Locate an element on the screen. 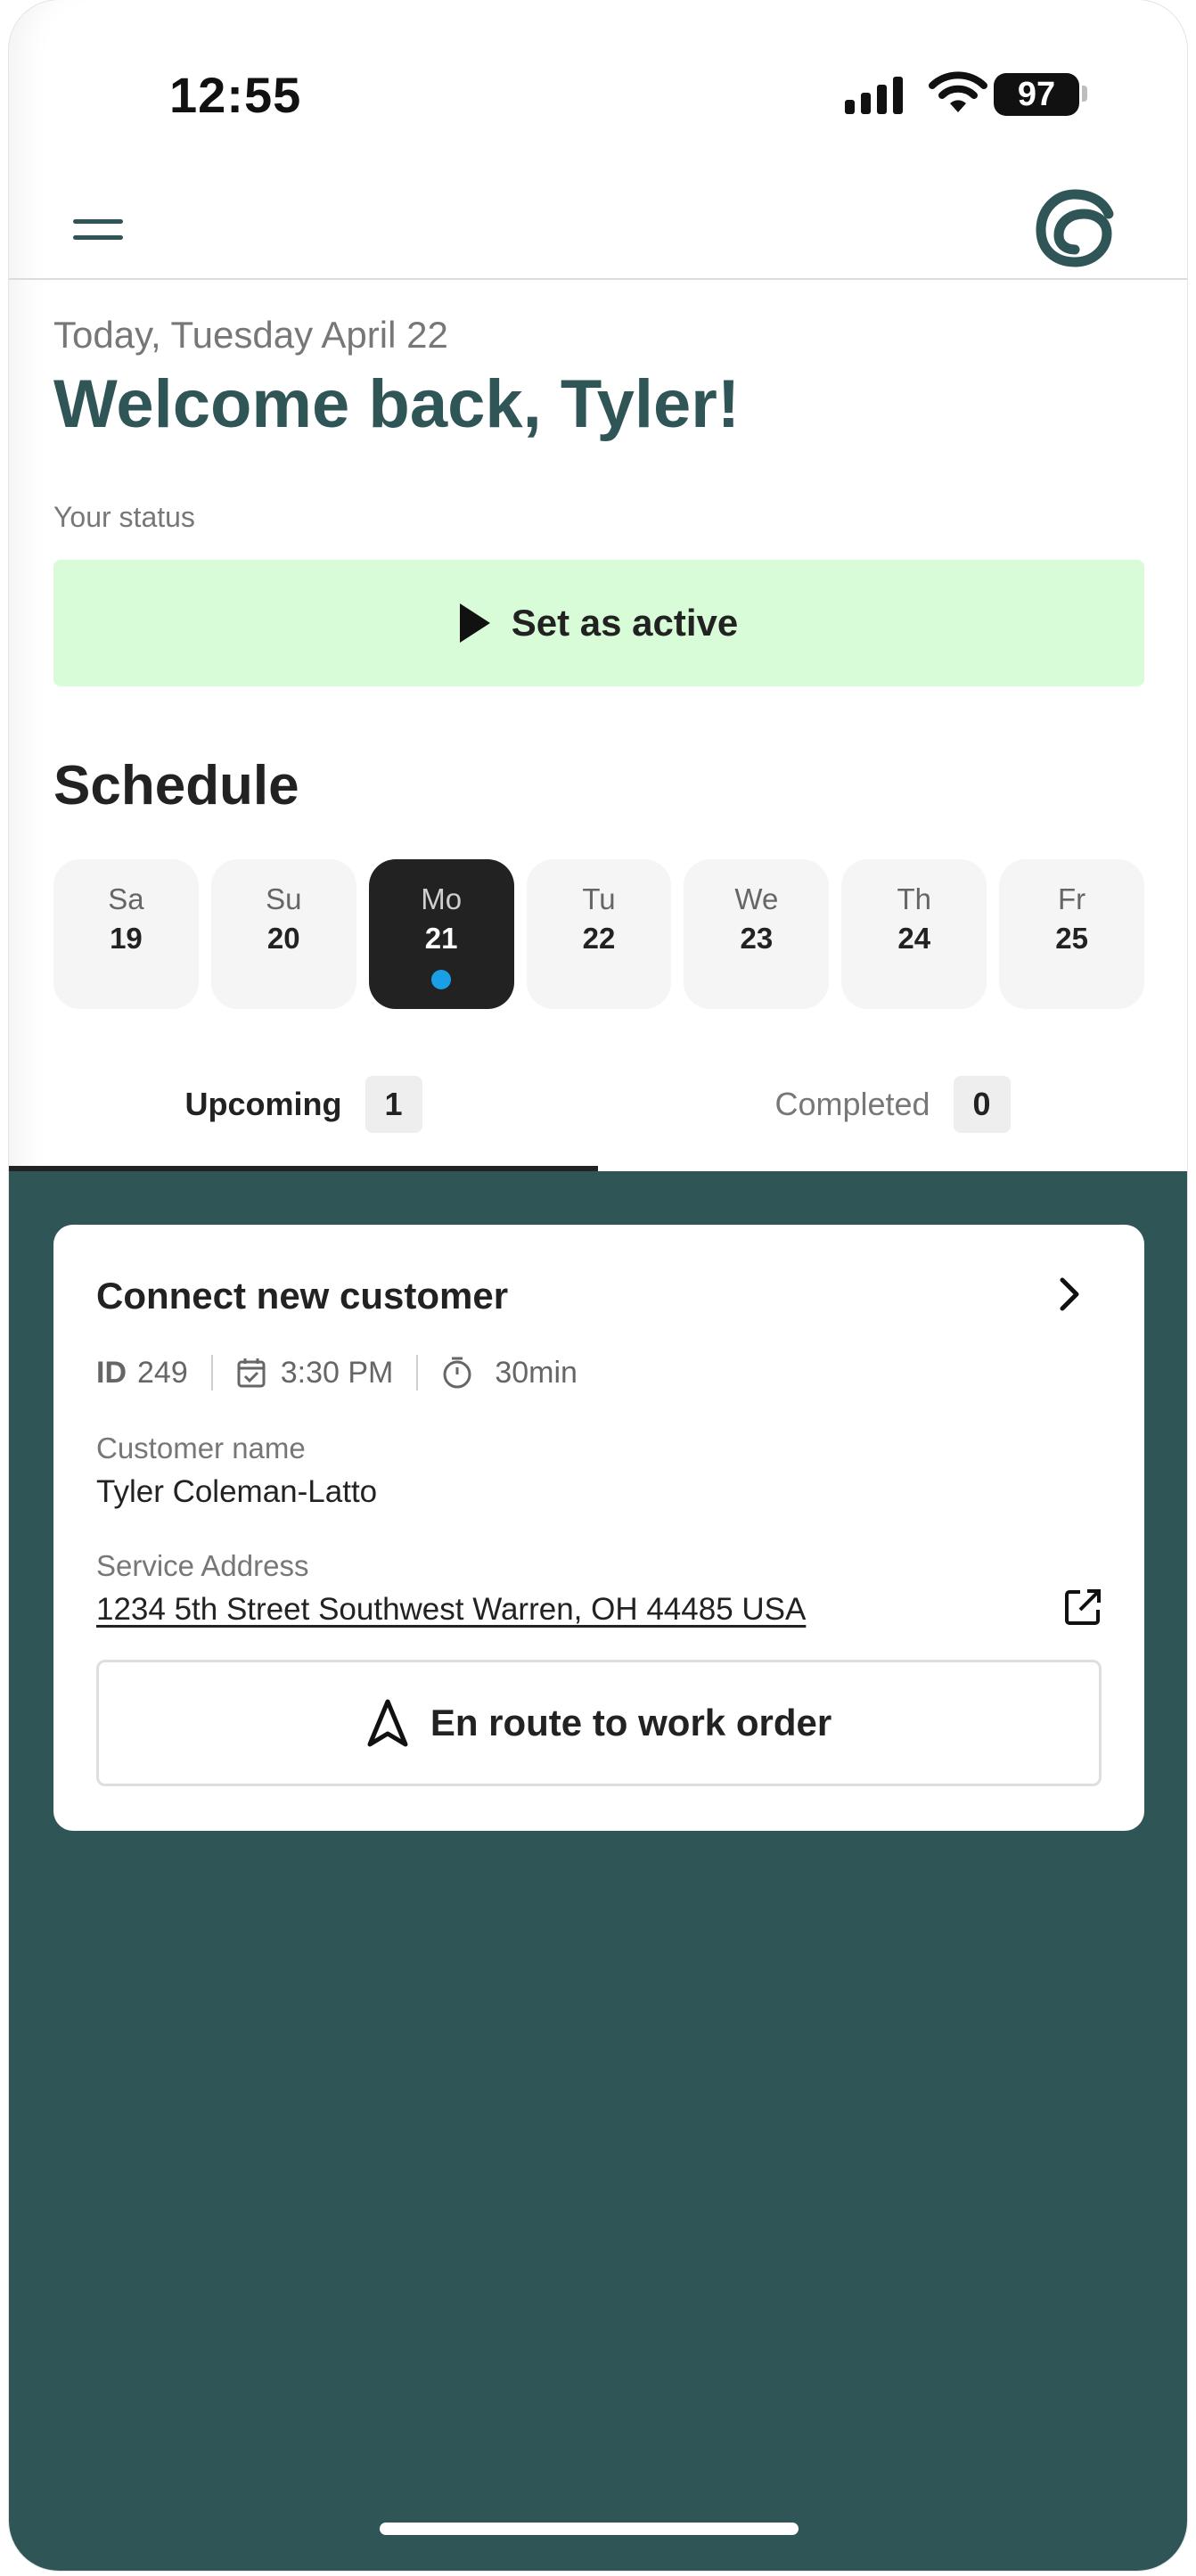 The height and width of the screenshot is (2576, 1196). day-name: Th is located at coordinates (914, 898).